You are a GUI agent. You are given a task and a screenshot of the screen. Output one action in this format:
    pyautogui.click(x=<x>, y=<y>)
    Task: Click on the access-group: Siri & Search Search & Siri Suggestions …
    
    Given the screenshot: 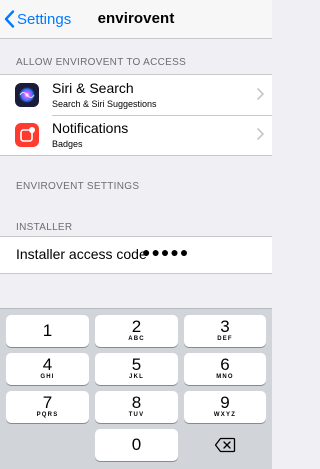 What is the action you would take?
    pyautogui.click(x=136, y=115)
    